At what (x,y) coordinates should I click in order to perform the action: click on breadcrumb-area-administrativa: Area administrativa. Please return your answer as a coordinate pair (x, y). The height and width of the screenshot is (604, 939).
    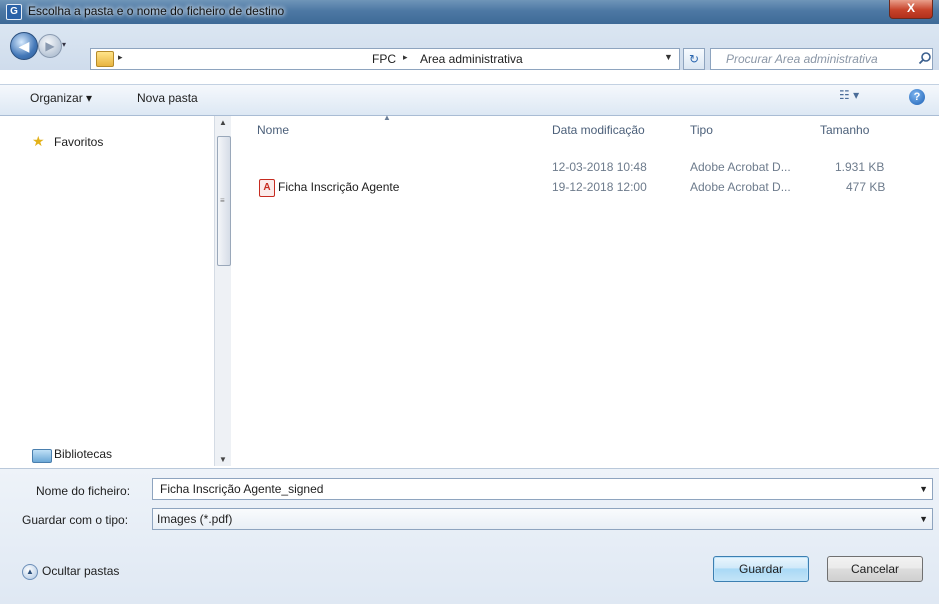
    Looking at the image, I should click on (471, 59).